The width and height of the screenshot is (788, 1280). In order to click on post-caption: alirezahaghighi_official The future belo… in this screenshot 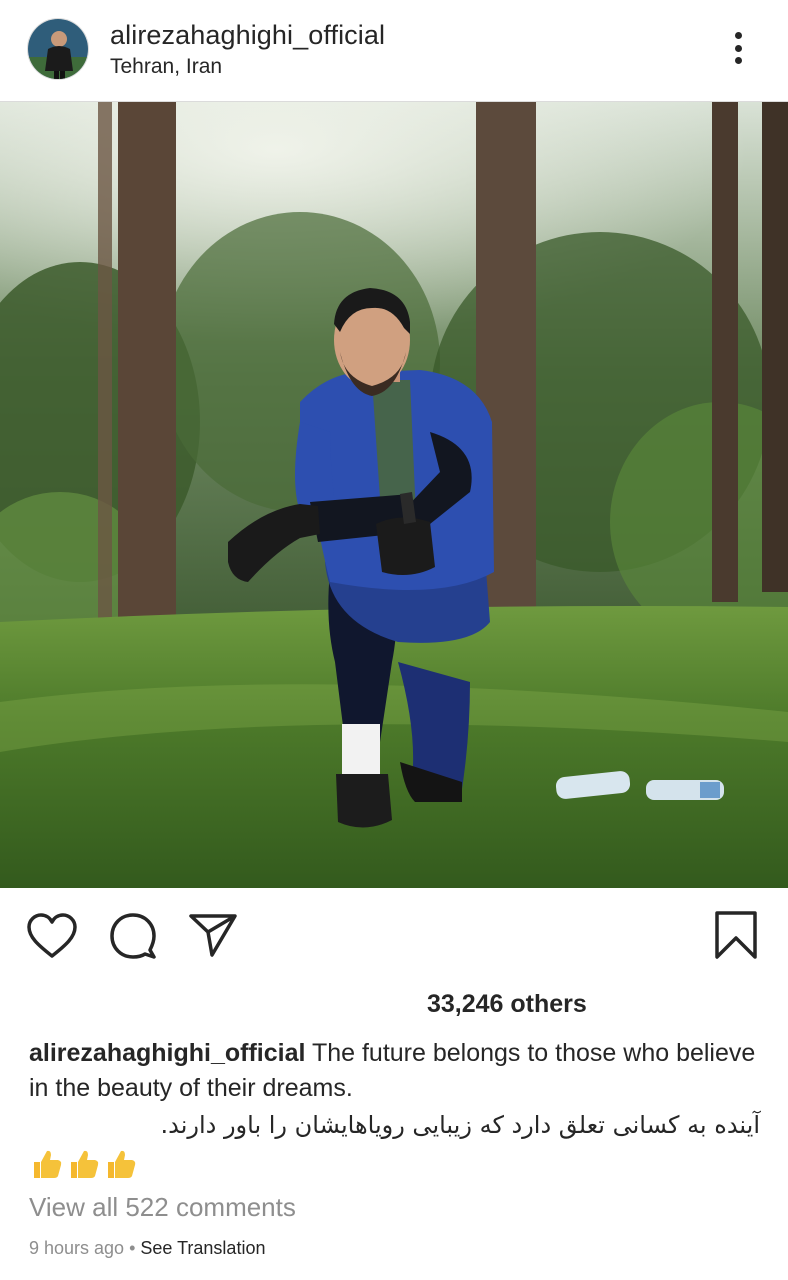, I will do `click(399, 1071)`.